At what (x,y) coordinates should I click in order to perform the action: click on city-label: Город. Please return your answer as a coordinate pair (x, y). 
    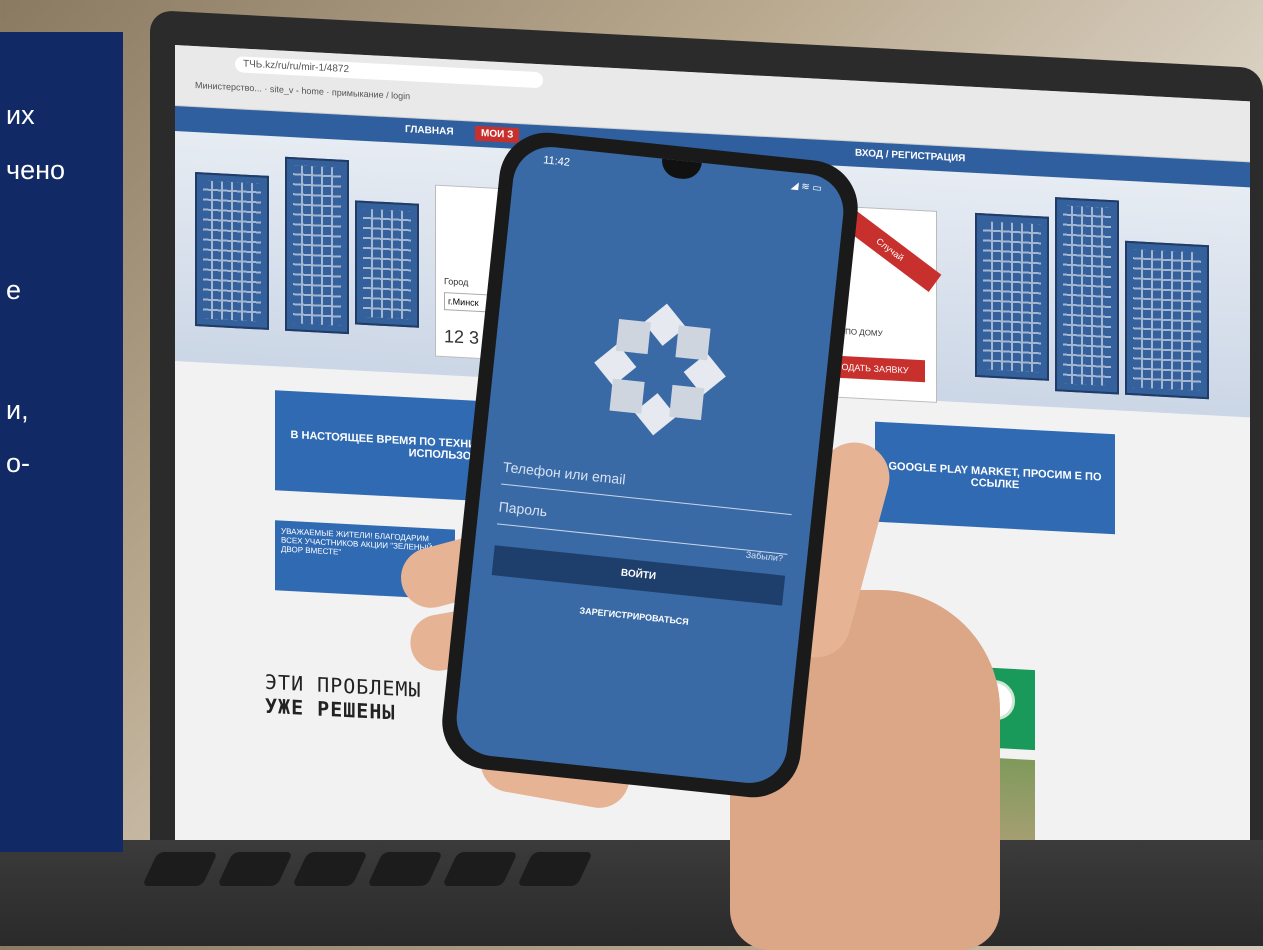
    Looking at the image, I should click on (456, 282).